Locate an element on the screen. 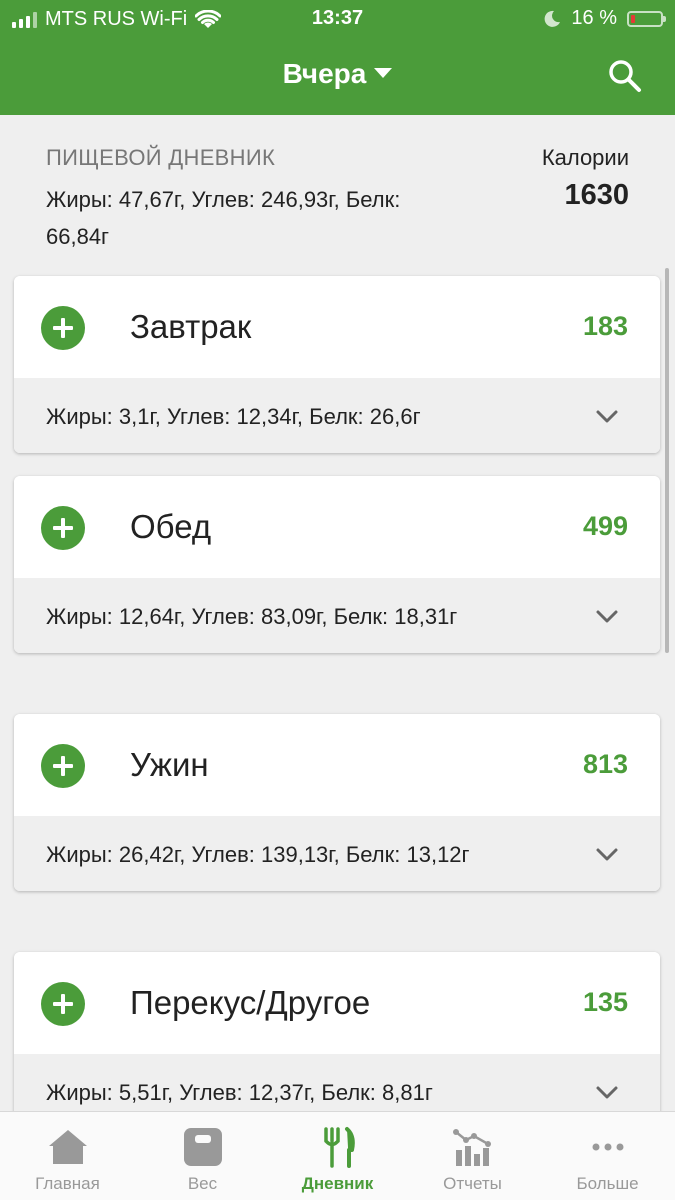 This screenshot has height=1200, width=675. chart-icon is located at coordinates (472, 1147).